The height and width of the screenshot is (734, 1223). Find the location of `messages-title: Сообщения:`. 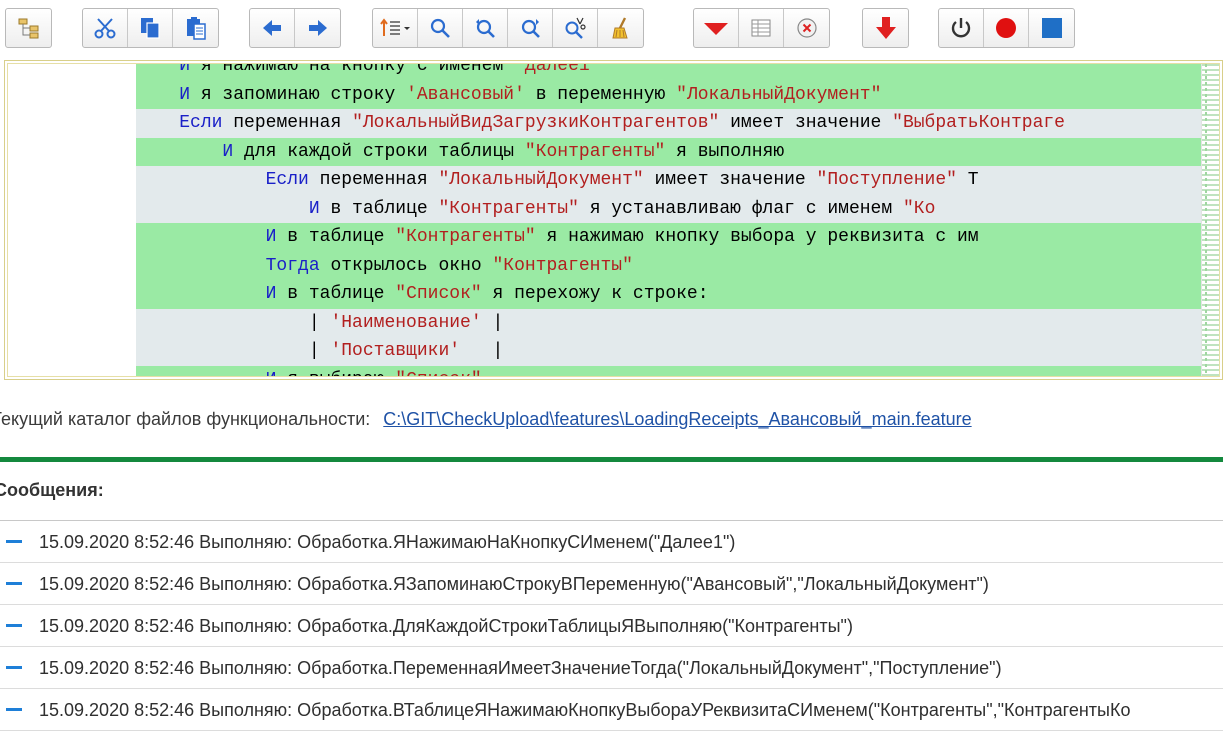

messages-title: Сообщения: is located at coordinates (52, 490).